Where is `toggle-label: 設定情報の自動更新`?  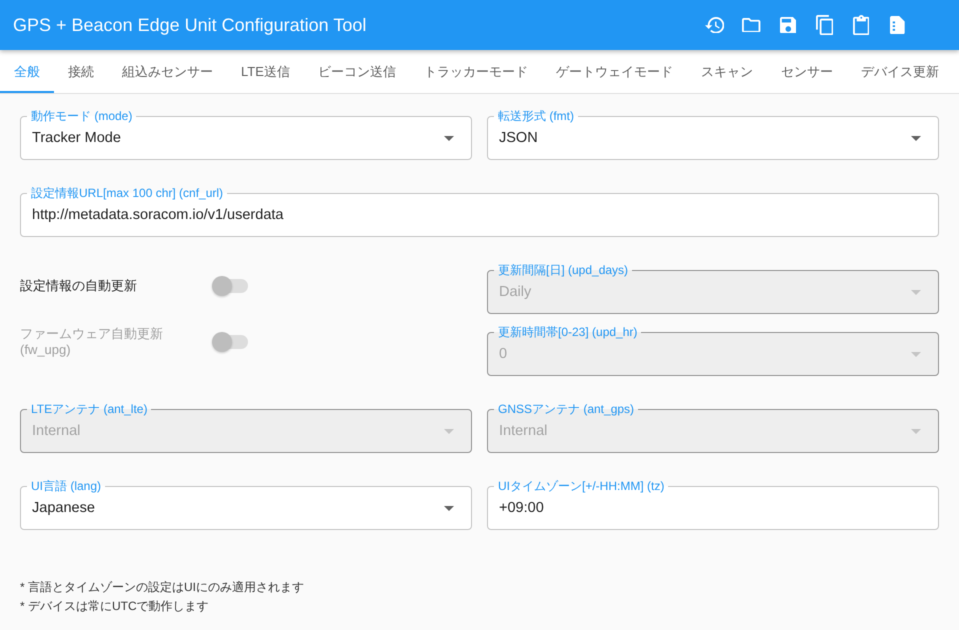 toggle-label: 設定情報の自動更新 is located at coordinates (78, 286).